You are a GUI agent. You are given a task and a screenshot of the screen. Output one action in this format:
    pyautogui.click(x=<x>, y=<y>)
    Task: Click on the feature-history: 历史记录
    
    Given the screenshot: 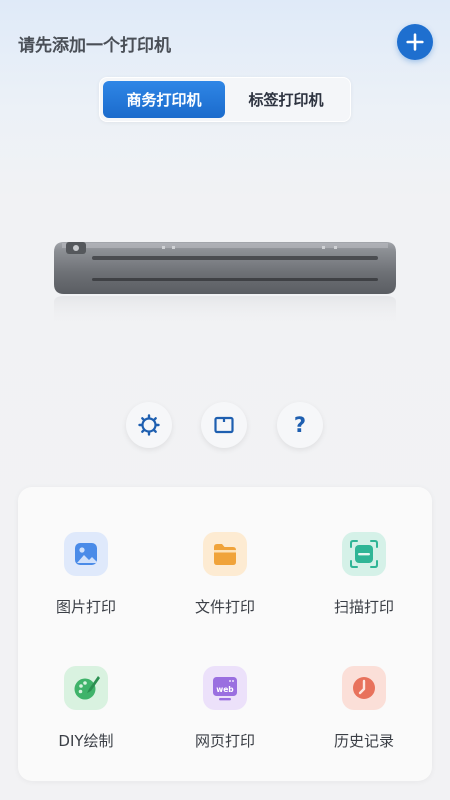 What is the action you would take?
    pyautogui.click(x=364, y=716)
    